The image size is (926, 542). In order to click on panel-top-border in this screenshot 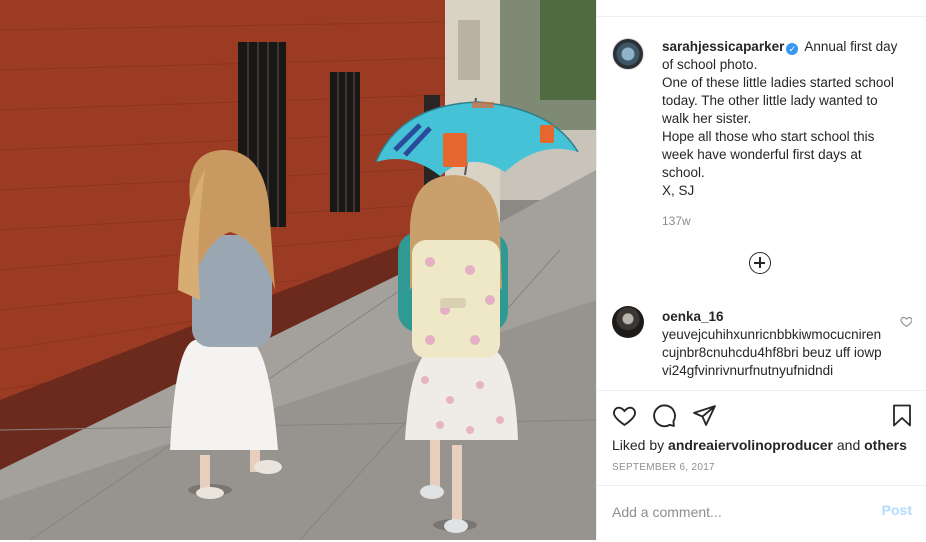, I will do `click(761, 8)`.